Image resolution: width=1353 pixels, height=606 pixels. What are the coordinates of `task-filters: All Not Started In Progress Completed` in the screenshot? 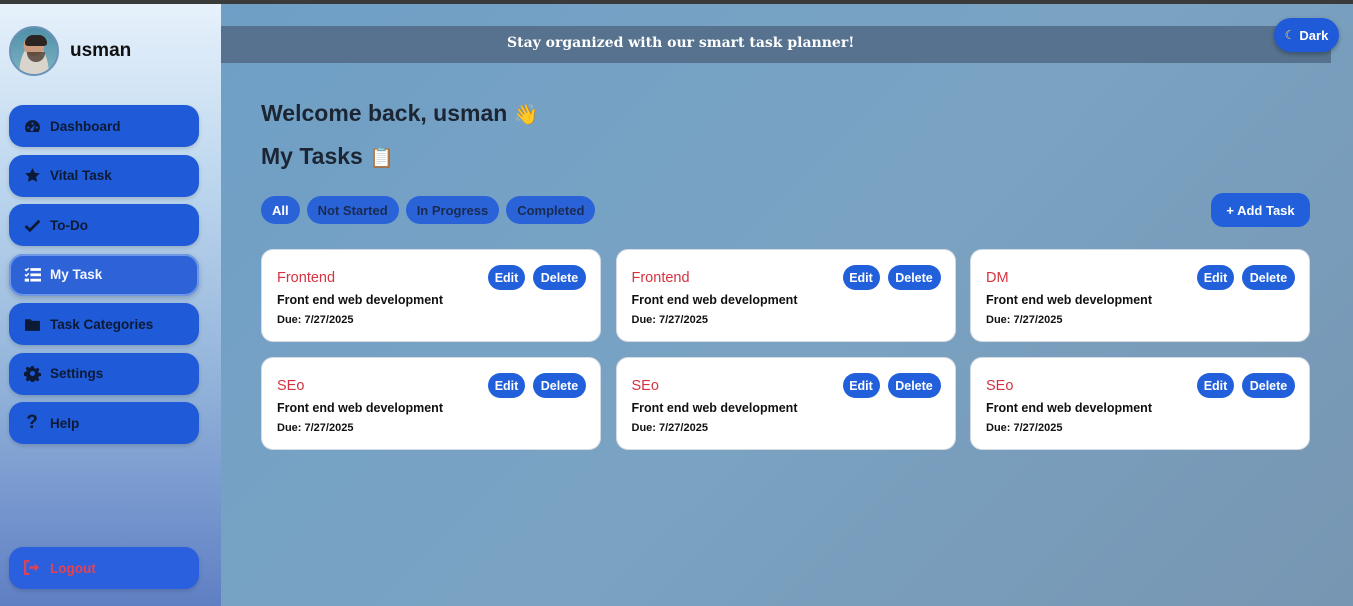 It's located at (428, 210).